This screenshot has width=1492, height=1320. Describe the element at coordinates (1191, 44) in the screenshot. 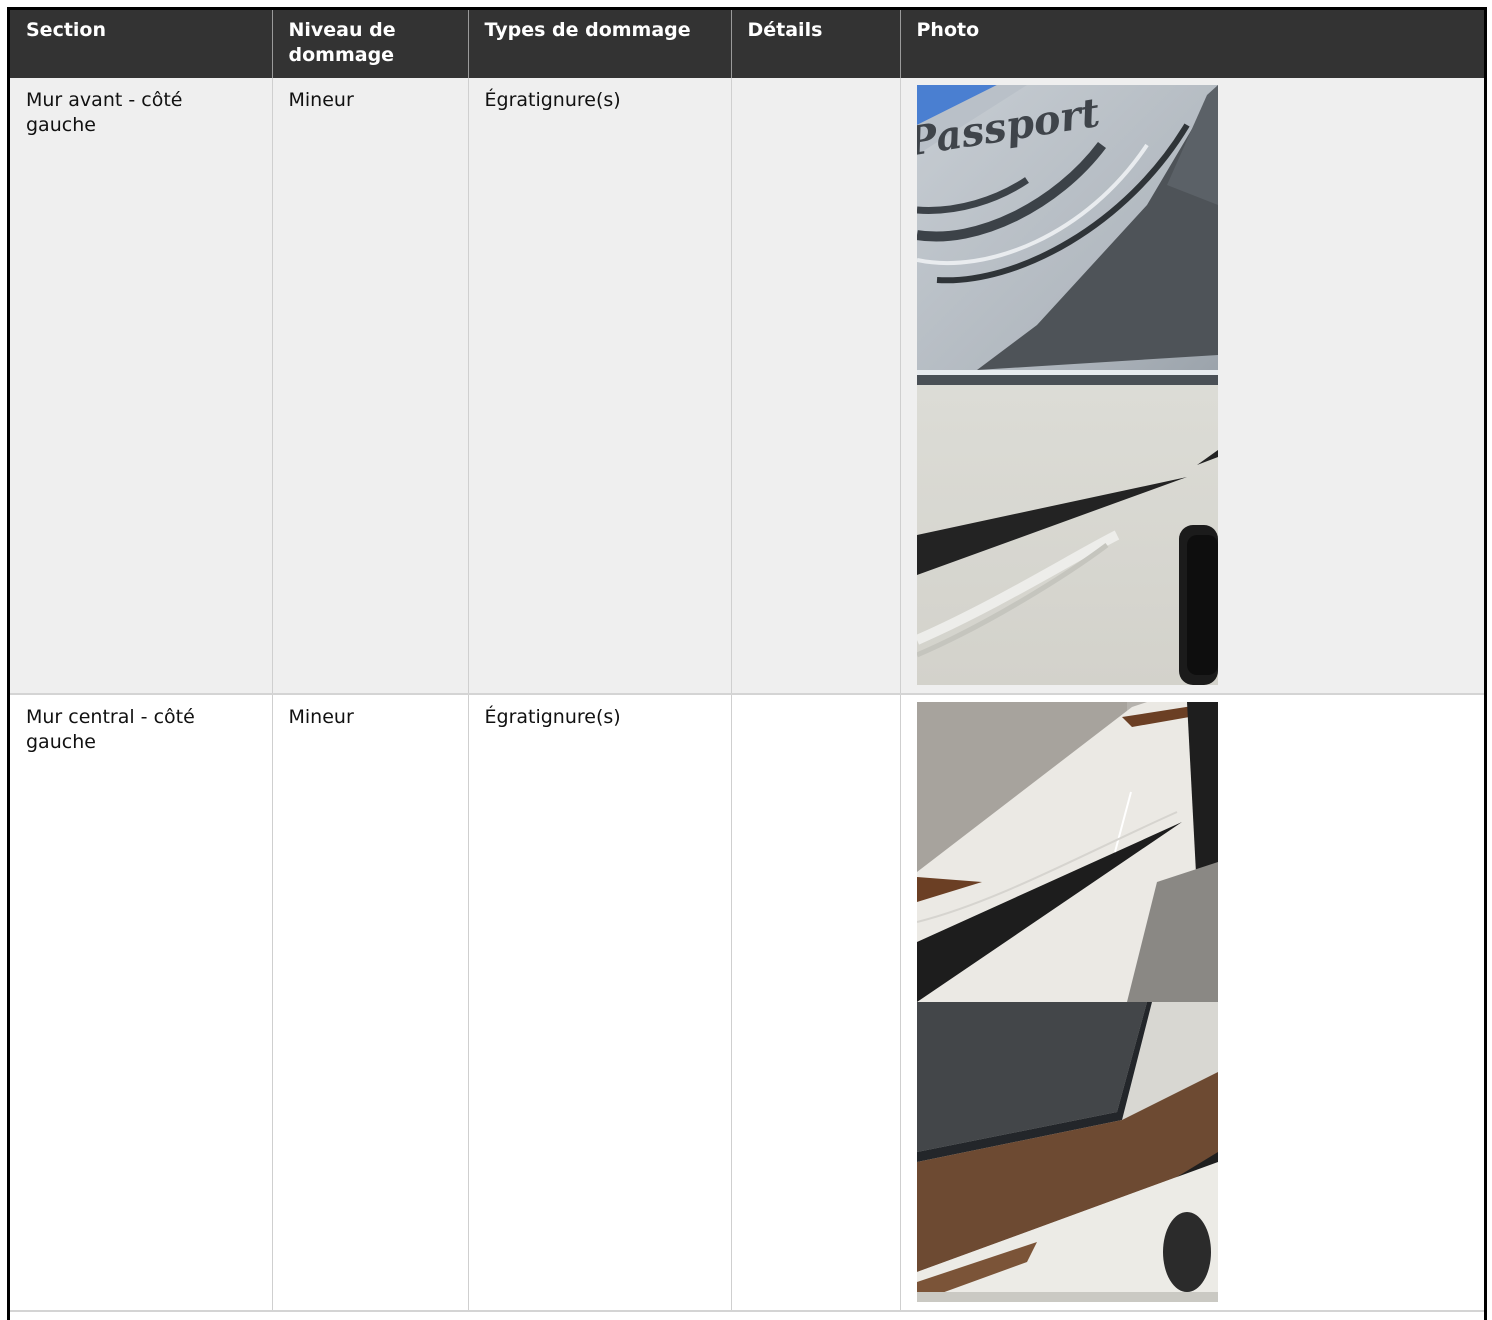

I see `header-photo: Photo` at that location.